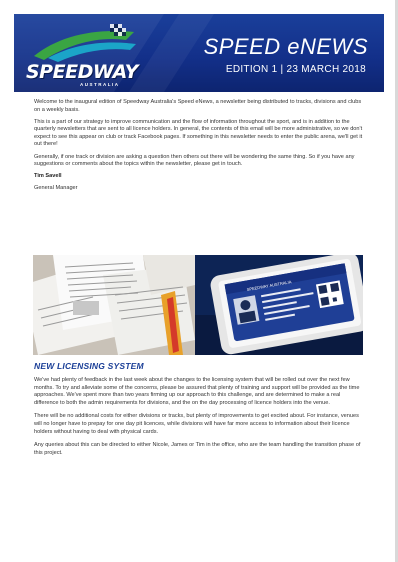 The width and height of the screenshot is (398, 562). What do you see at coordinates (48, 176) in the screenshot?
I see `signature-name: Tim Savell` at bounding box center [48, 176].